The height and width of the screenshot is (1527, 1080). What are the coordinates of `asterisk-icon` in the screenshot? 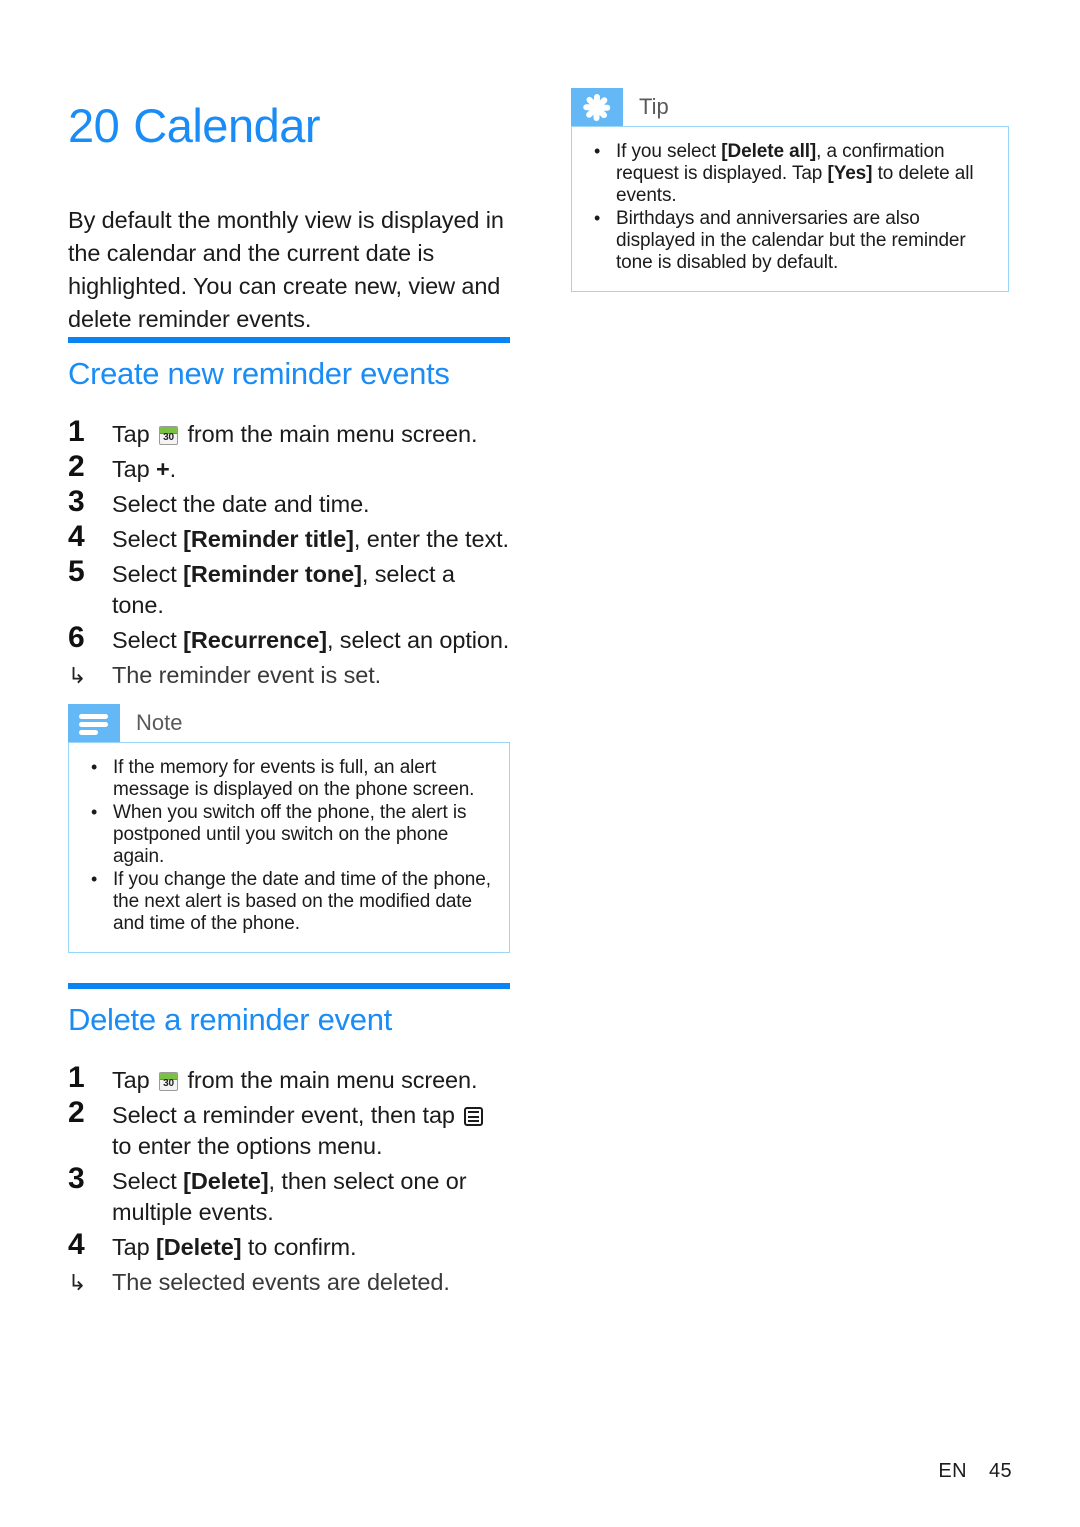 It's located at (597, 107).